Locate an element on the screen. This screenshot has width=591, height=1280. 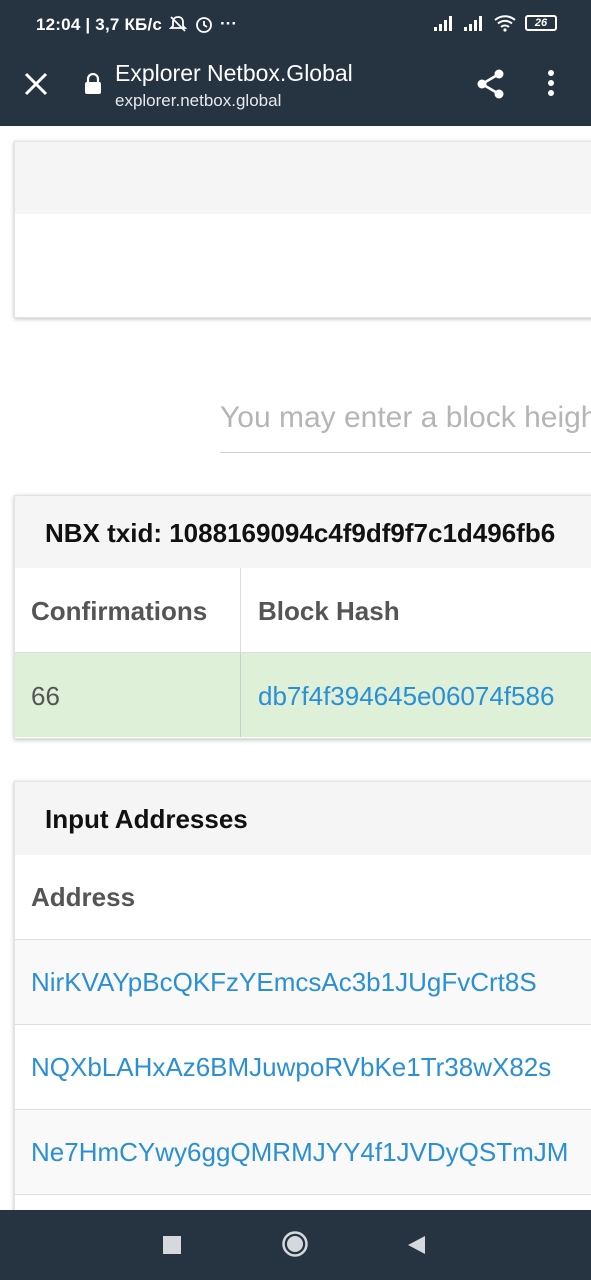
page-title: Explorer Netbox.Global is located at coordinates (234, 73).